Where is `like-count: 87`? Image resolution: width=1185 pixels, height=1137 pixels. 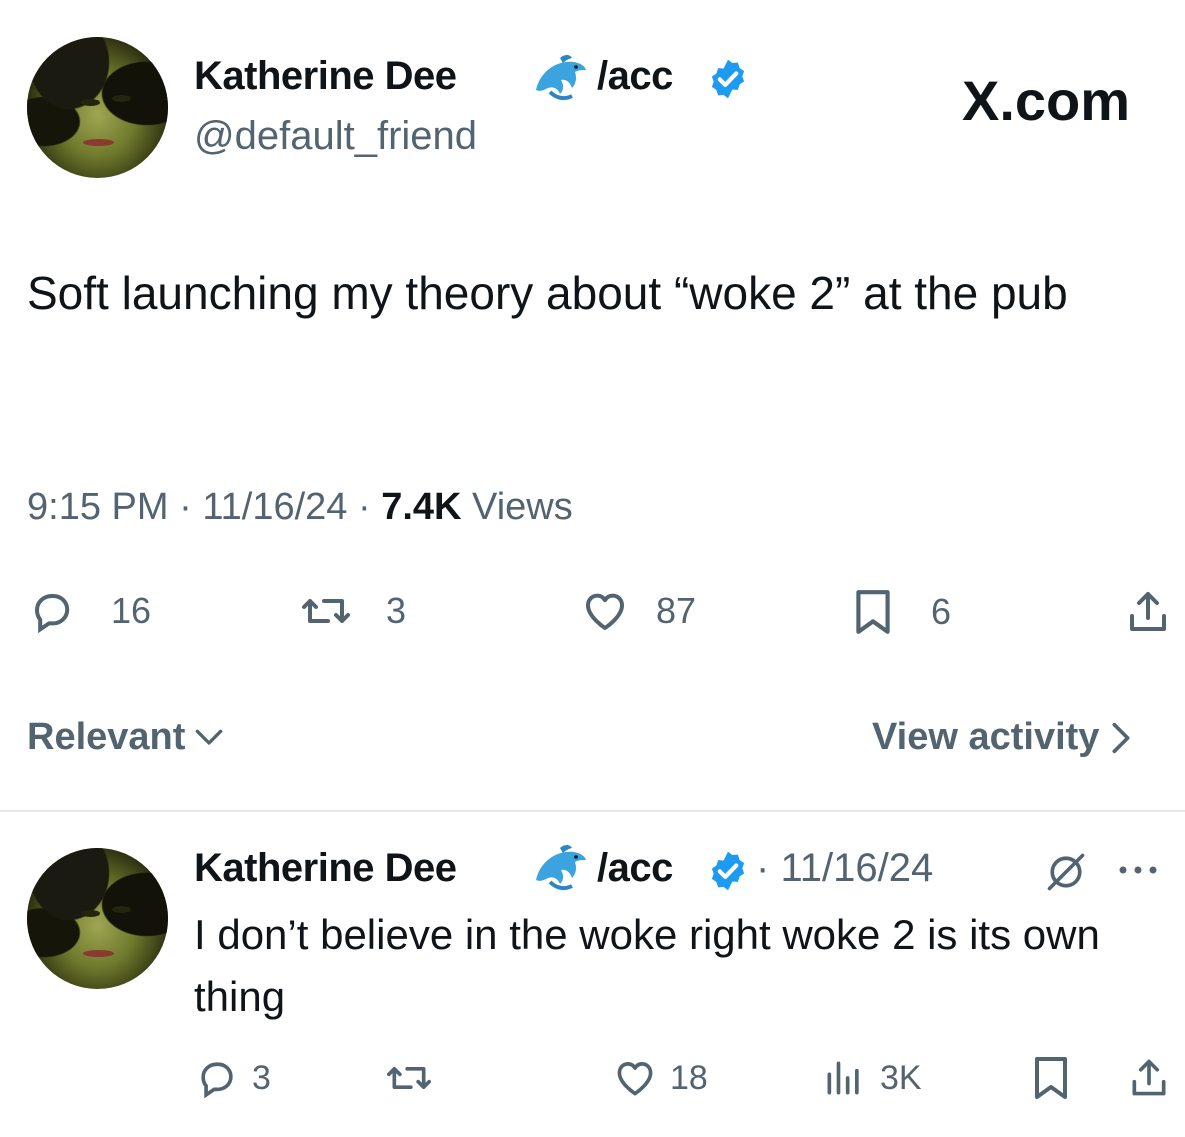
like-count: 87 is located at coordinates (676, 610).